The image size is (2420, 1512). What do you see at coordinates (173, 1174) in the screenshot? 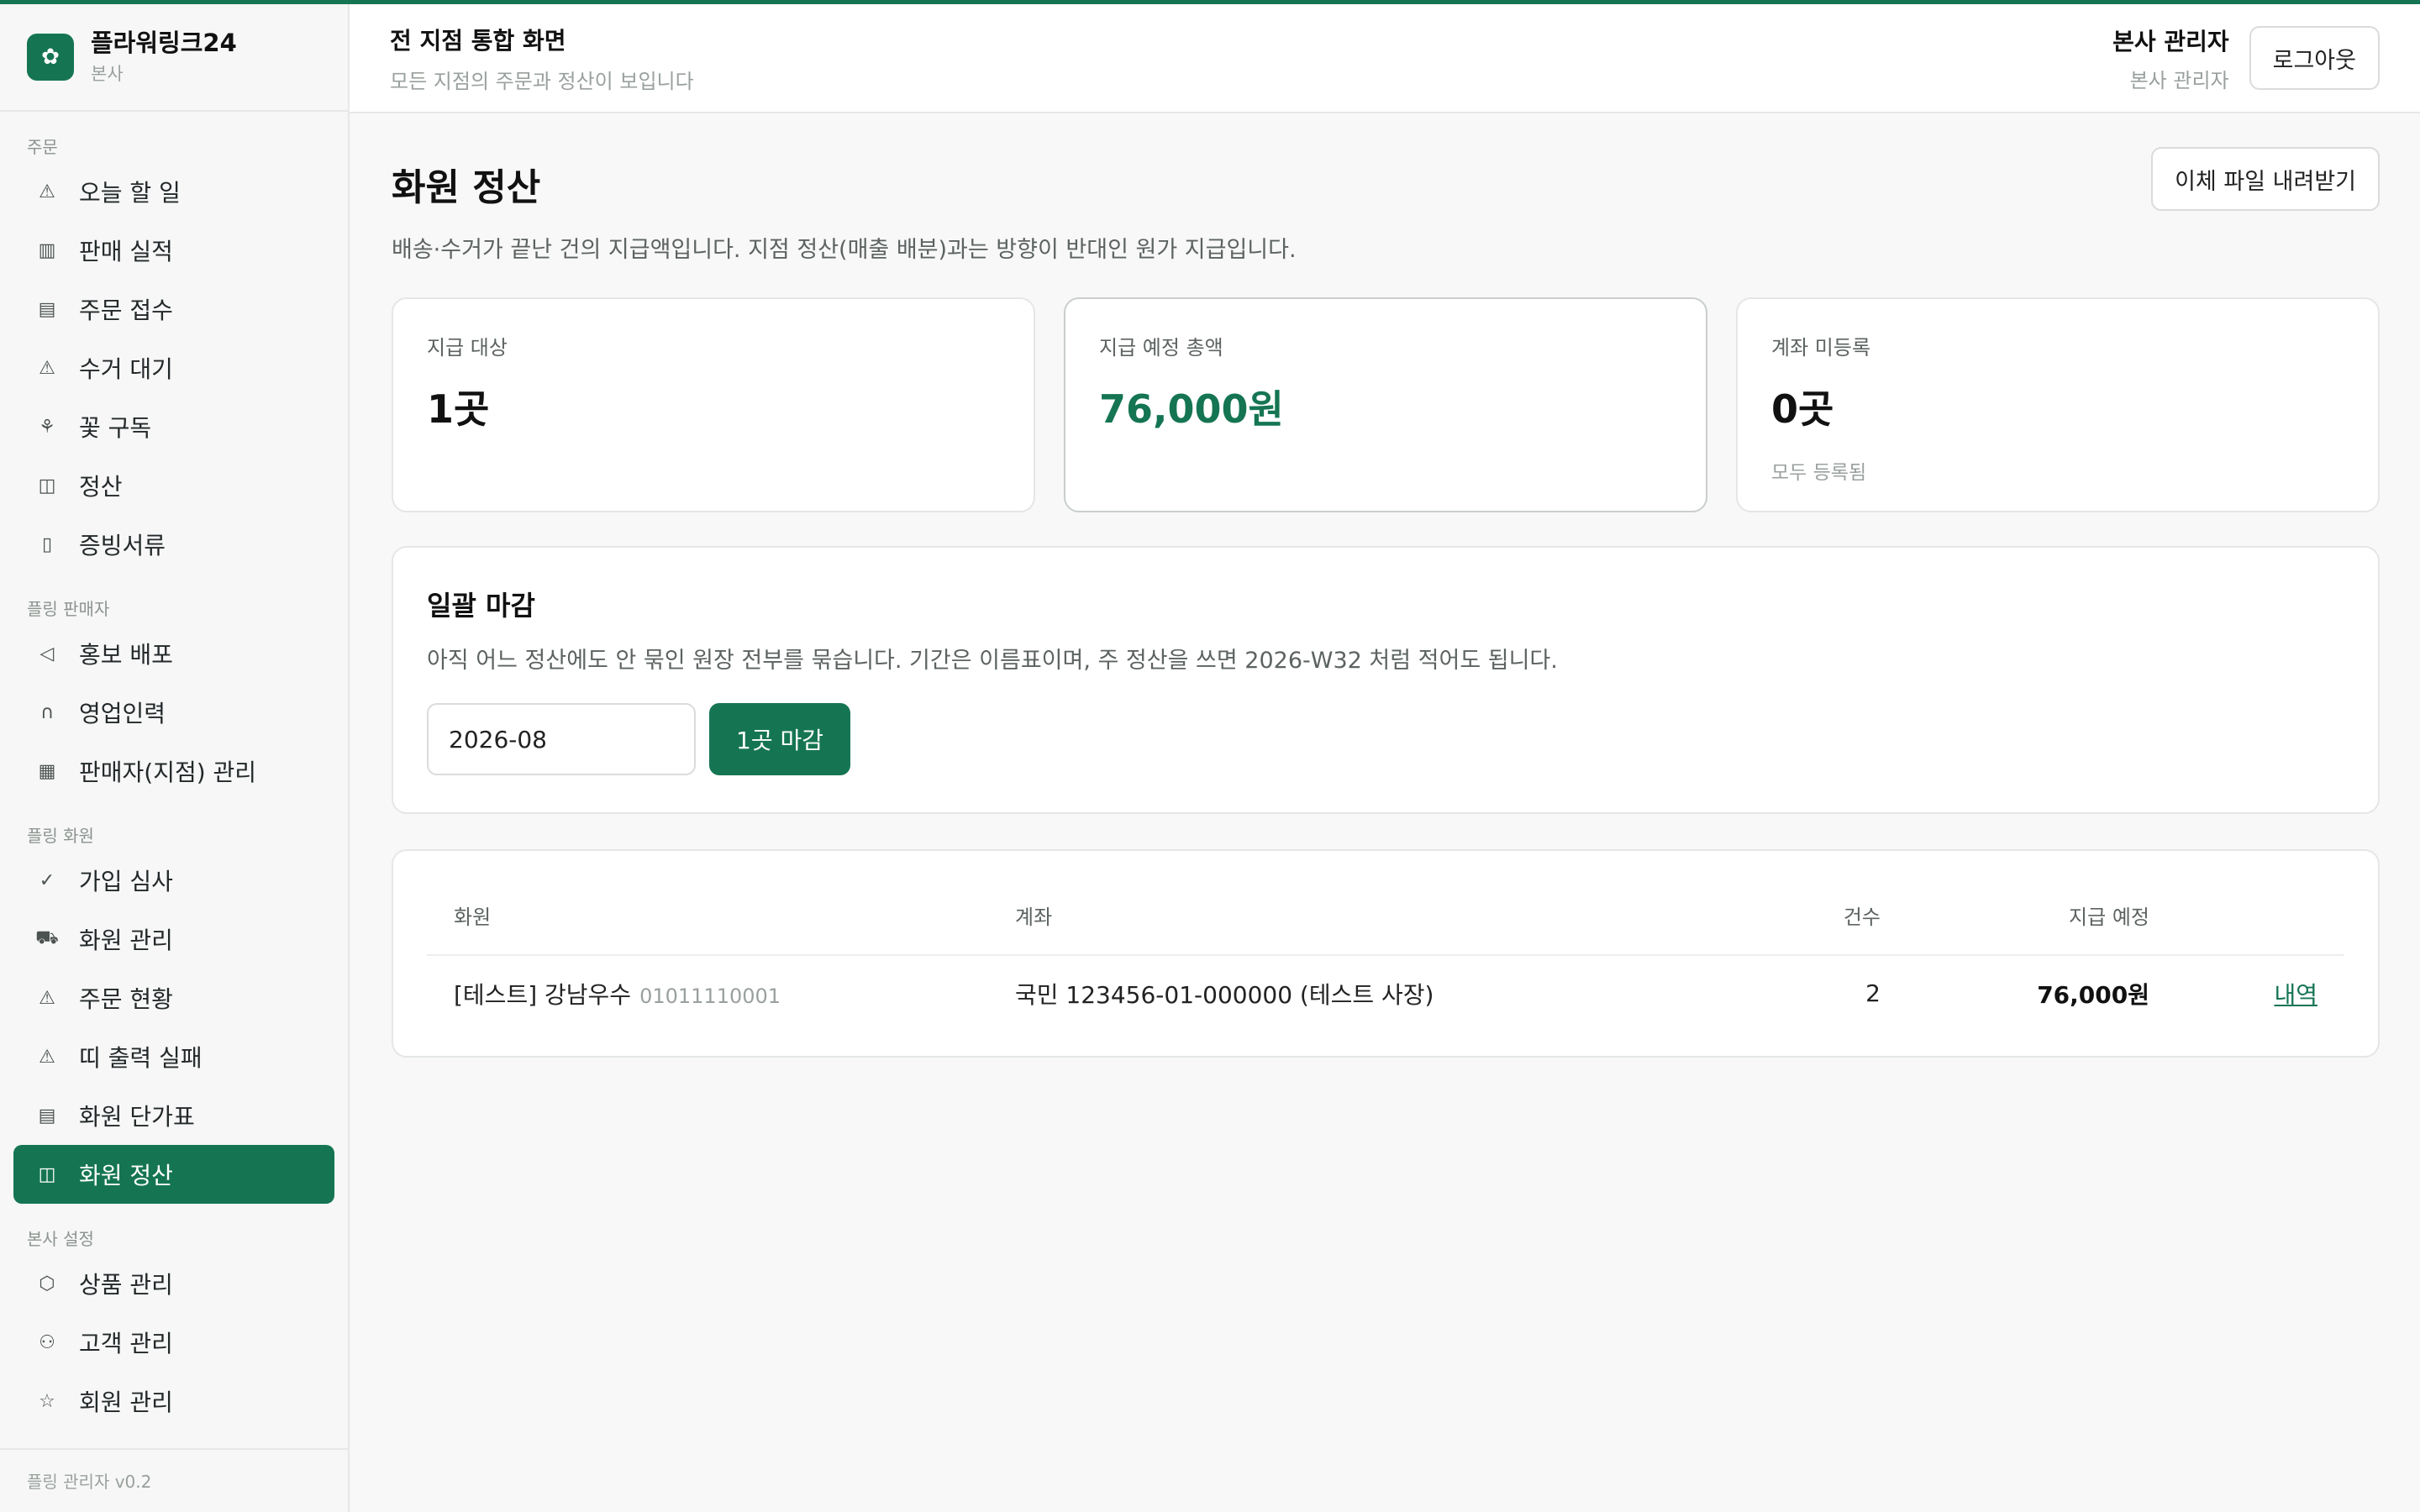
I see `sidebar-item: ◫ 화원 정산` at bounding box center [173, 1174].